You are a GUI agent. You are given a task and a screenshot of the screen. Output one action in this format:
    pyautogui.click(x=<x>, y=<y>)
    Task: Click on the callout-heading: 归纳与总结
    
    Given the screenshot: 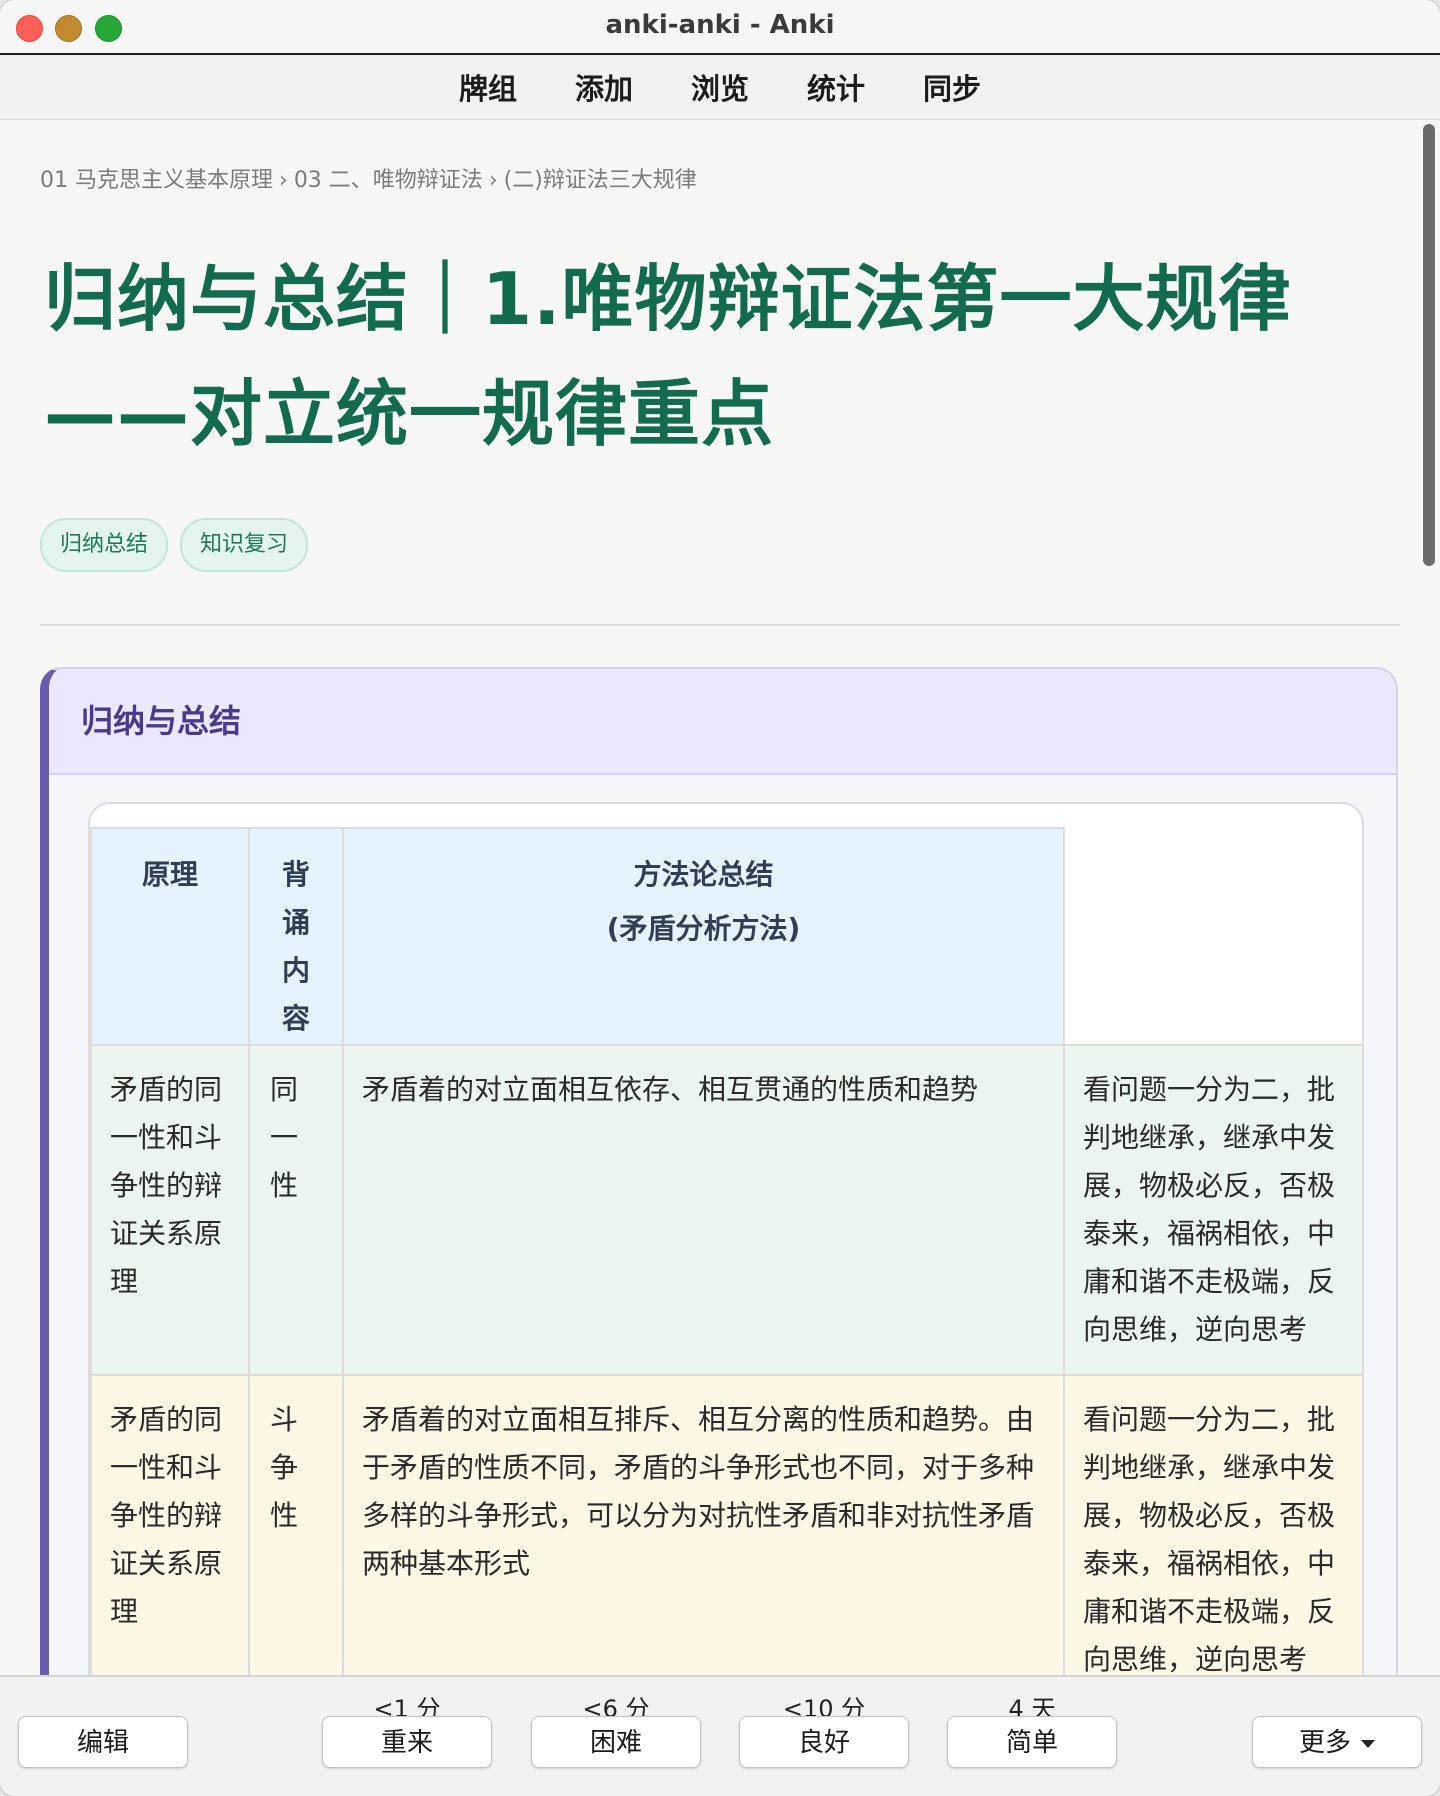 What is the action you would take?
    pyautogui.click(x=722, y=722)
    